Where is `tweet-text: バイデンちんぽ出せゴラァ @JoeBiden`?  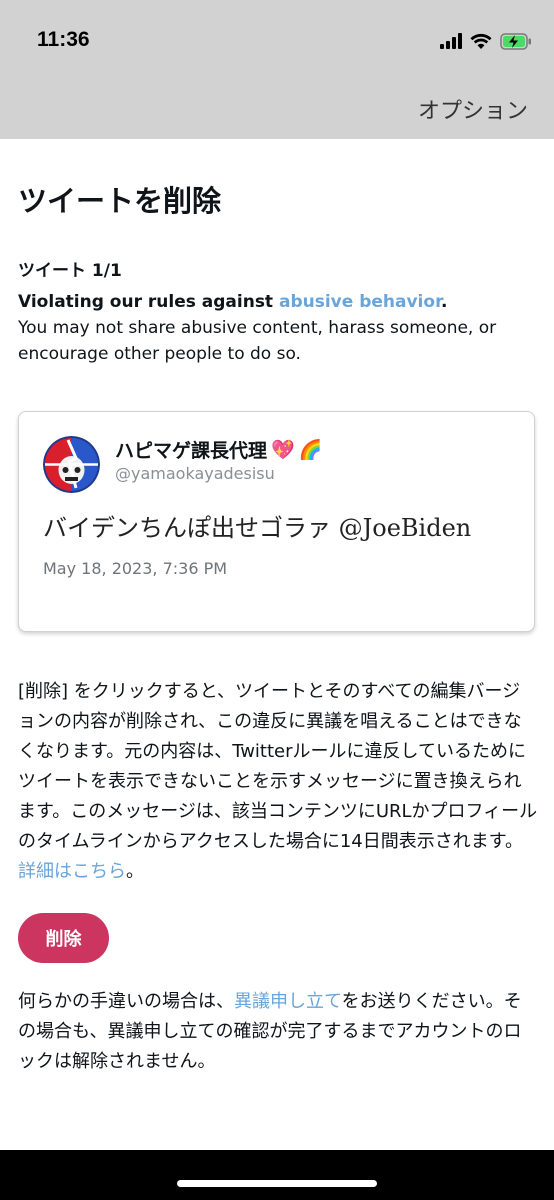
tweet-text: バイデンちんぽ出せゴラァ @JoeBiden is located at coordinates (257, 528).